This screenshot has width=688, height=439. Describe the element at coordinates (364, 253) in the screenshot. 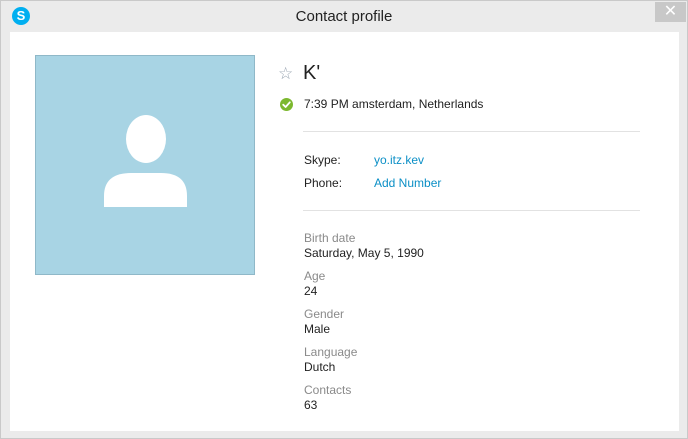

I see `birth-date-value: Saturday, May 5, 1990` at that location.